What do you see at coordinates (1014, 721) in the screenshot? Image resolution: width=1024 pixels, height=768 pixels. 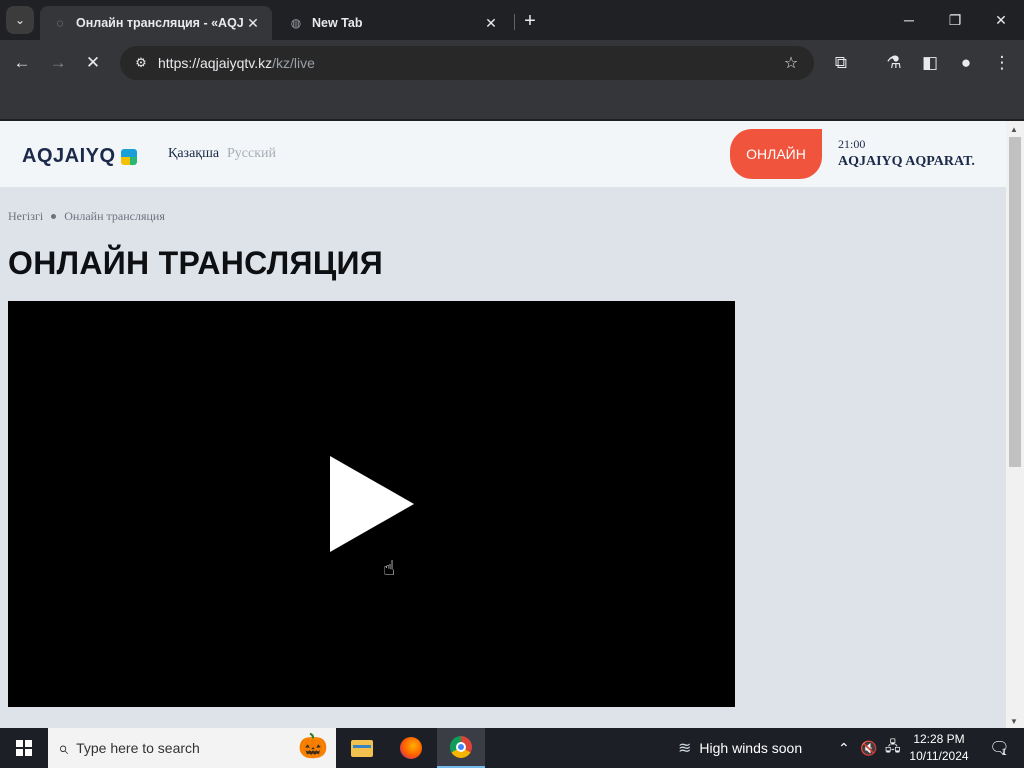 I see `scroll-down-icon: ▼` at bounding box center [1014, 721].